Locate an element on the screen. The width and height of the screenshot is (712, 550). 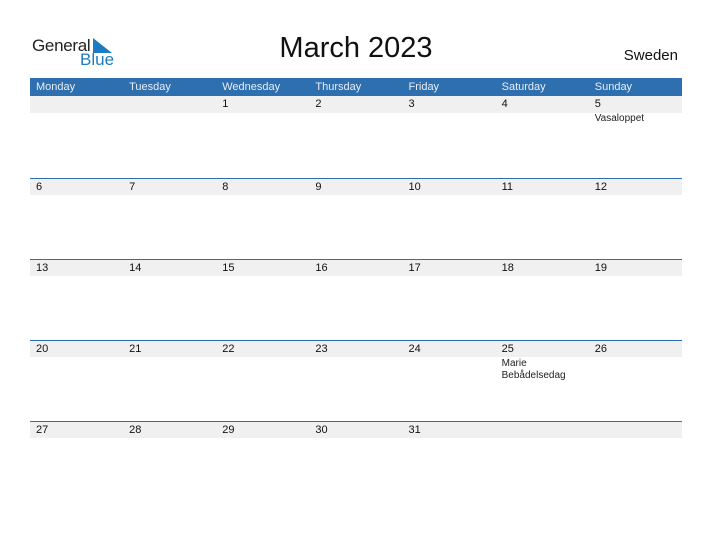
day-cell: 23 is located at coordinates (355, 361).